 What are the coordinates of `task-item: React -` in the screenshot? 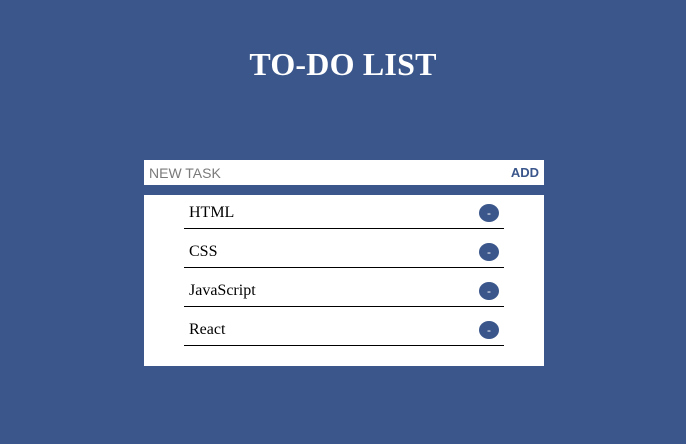 It's located at (344, 329).